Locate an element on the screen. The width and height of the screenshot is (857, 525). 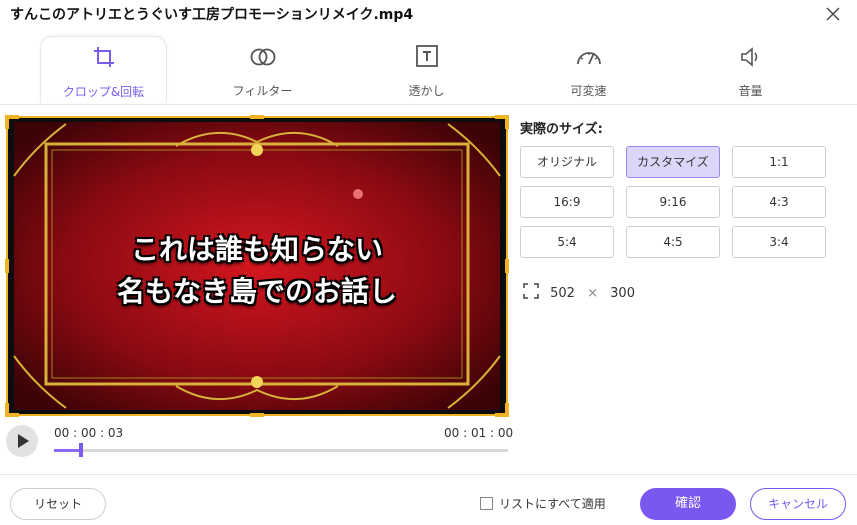
caption-line-1: これは誰も知らない is located at coordinates (256, 249).